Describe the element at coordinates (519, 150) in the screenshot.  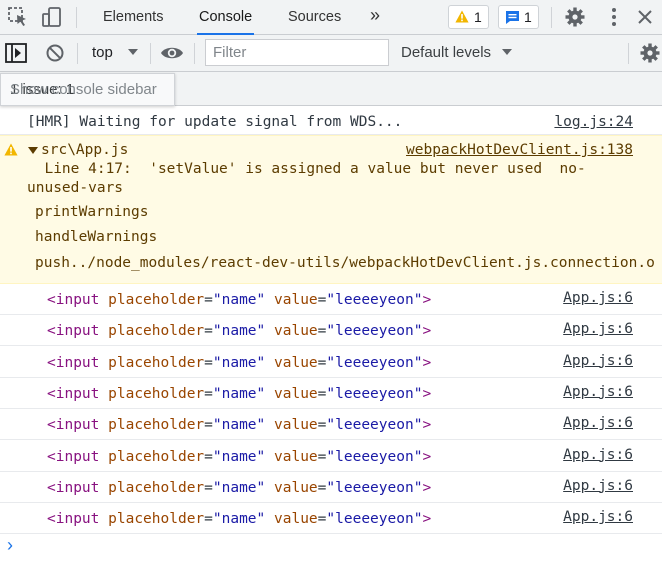
I see `warning-source-link: webpackHotDevClient.js:138` at that location.